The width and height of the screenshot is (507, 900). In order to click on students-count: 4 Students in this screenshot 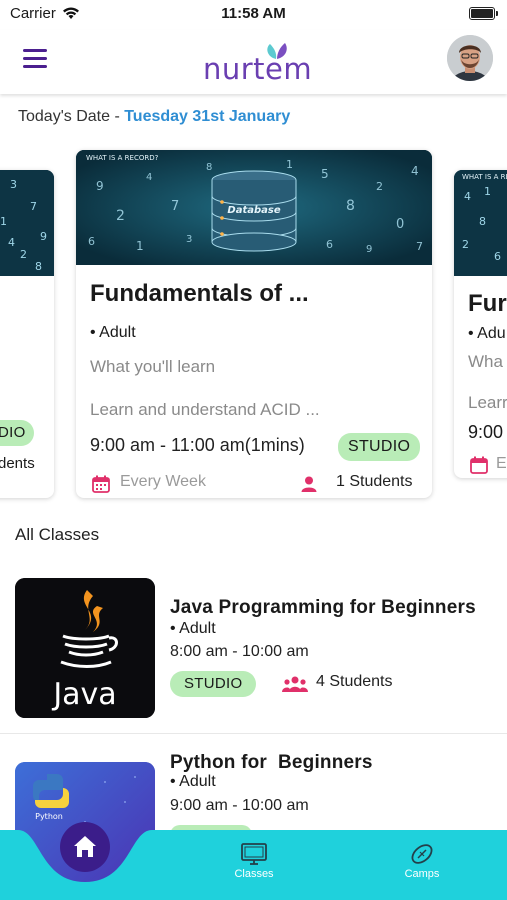, I will do `click(354, 681)`.